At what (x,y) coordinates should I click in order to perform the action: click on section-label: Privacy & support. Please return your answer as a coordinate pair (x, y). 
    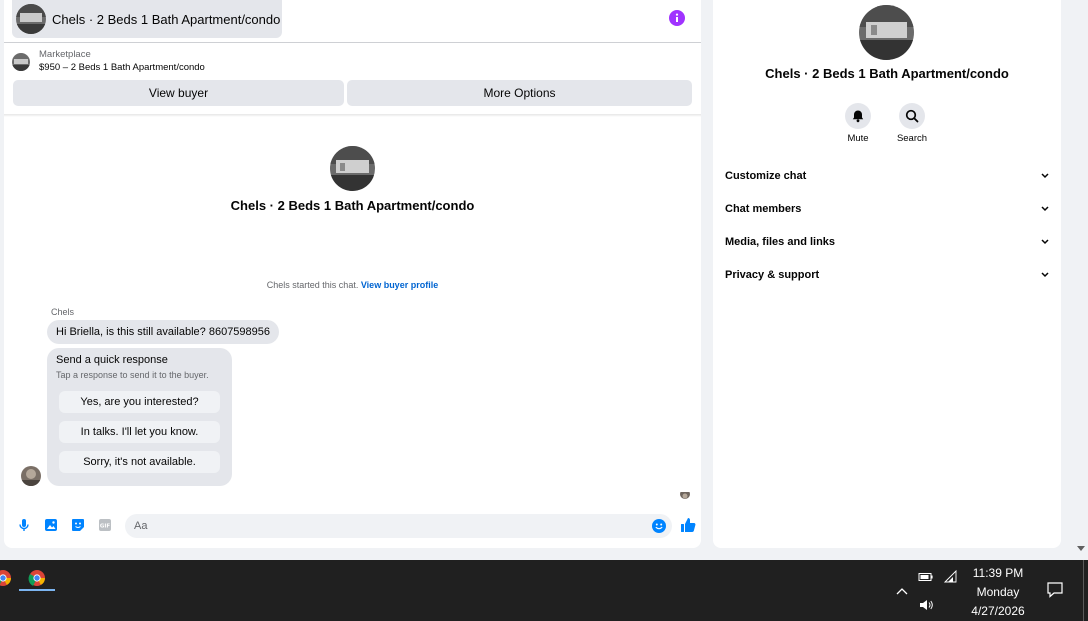
    Looking at the image, I should click on (772, 275).